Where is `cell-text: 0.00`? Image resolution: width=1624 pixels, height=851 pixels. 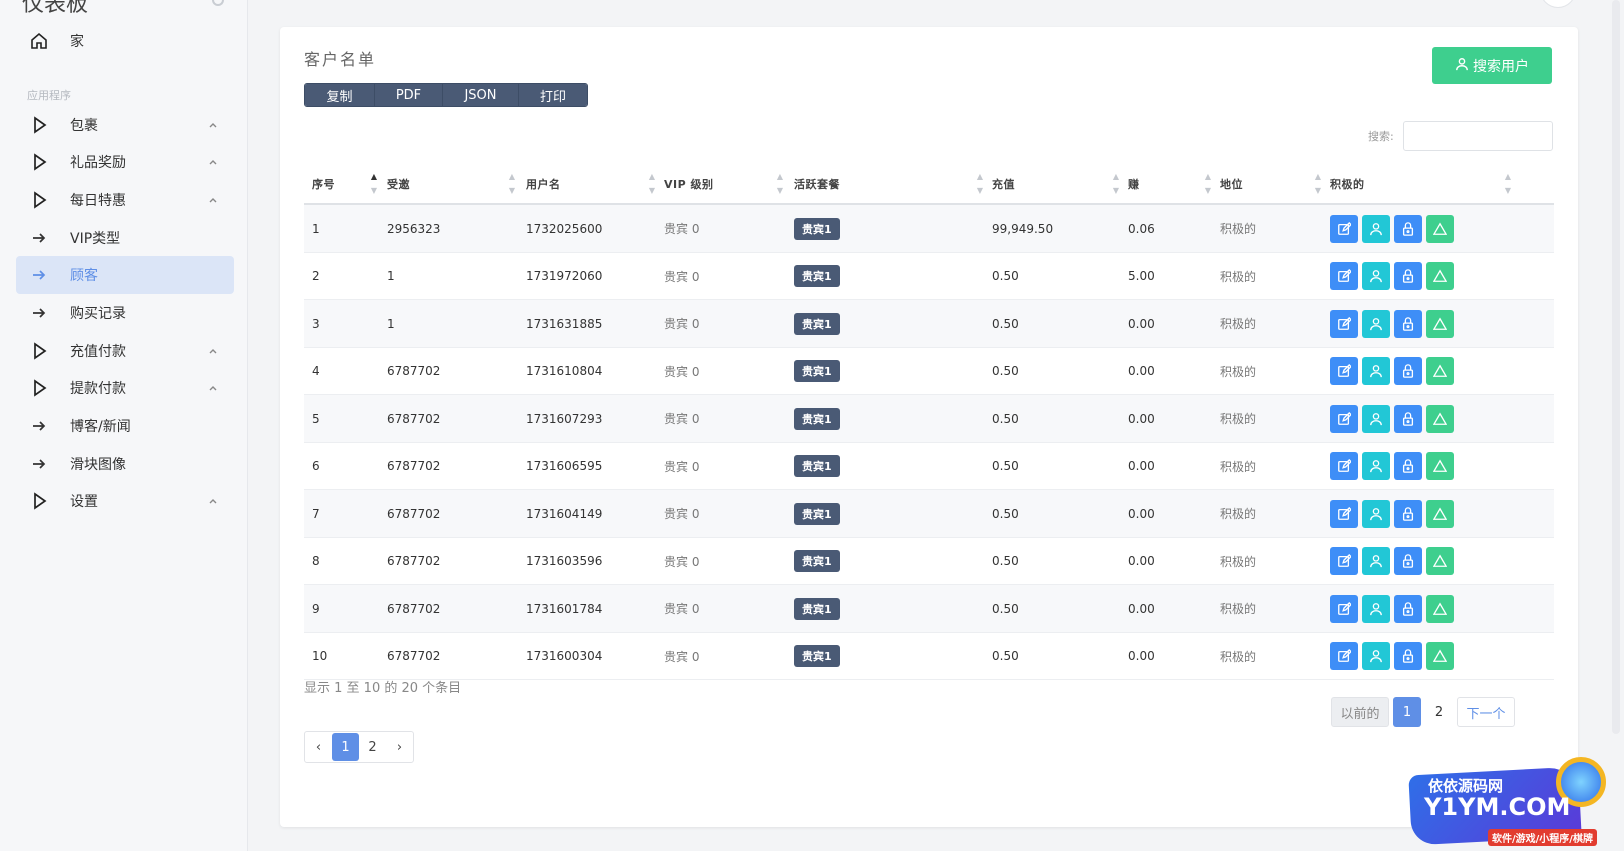
cell-text: 0.00 is located at coordinates (1141, 608).